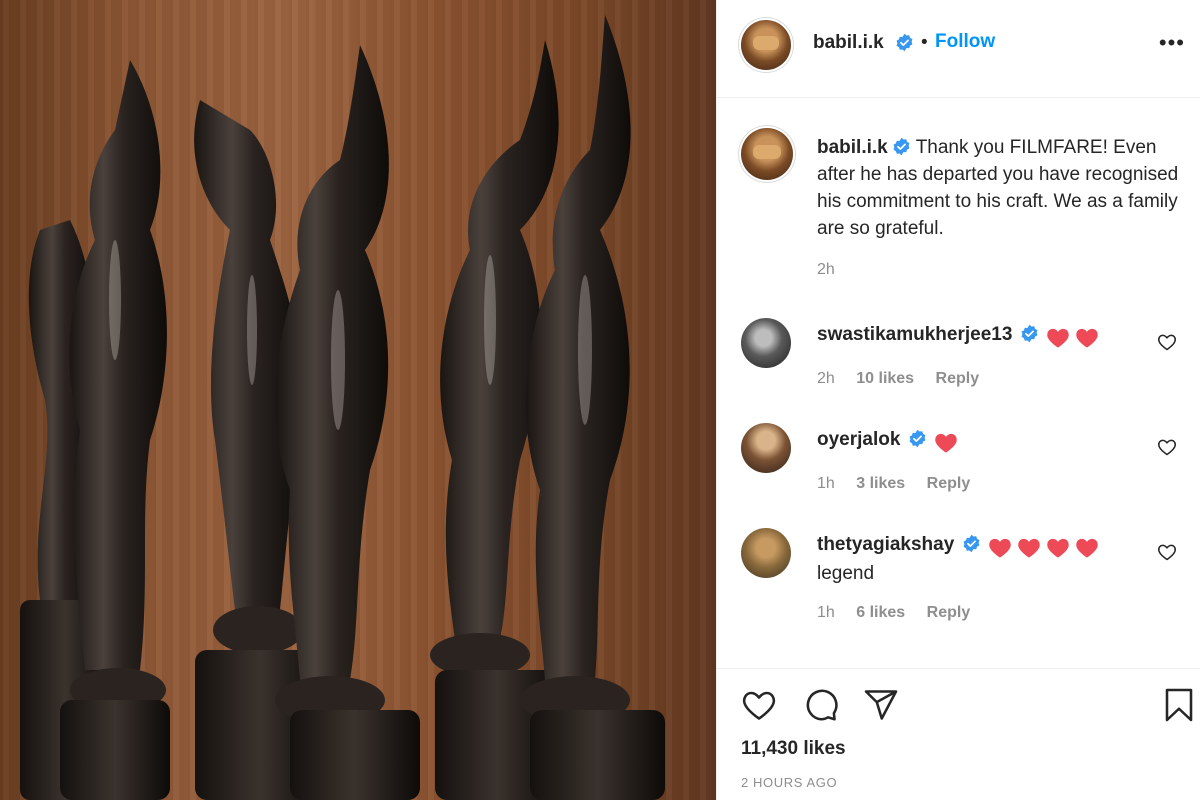 This screenshot has width=1200, height=800. I want to click on comment-body: swastikamukherjee13, so click(987, 336).